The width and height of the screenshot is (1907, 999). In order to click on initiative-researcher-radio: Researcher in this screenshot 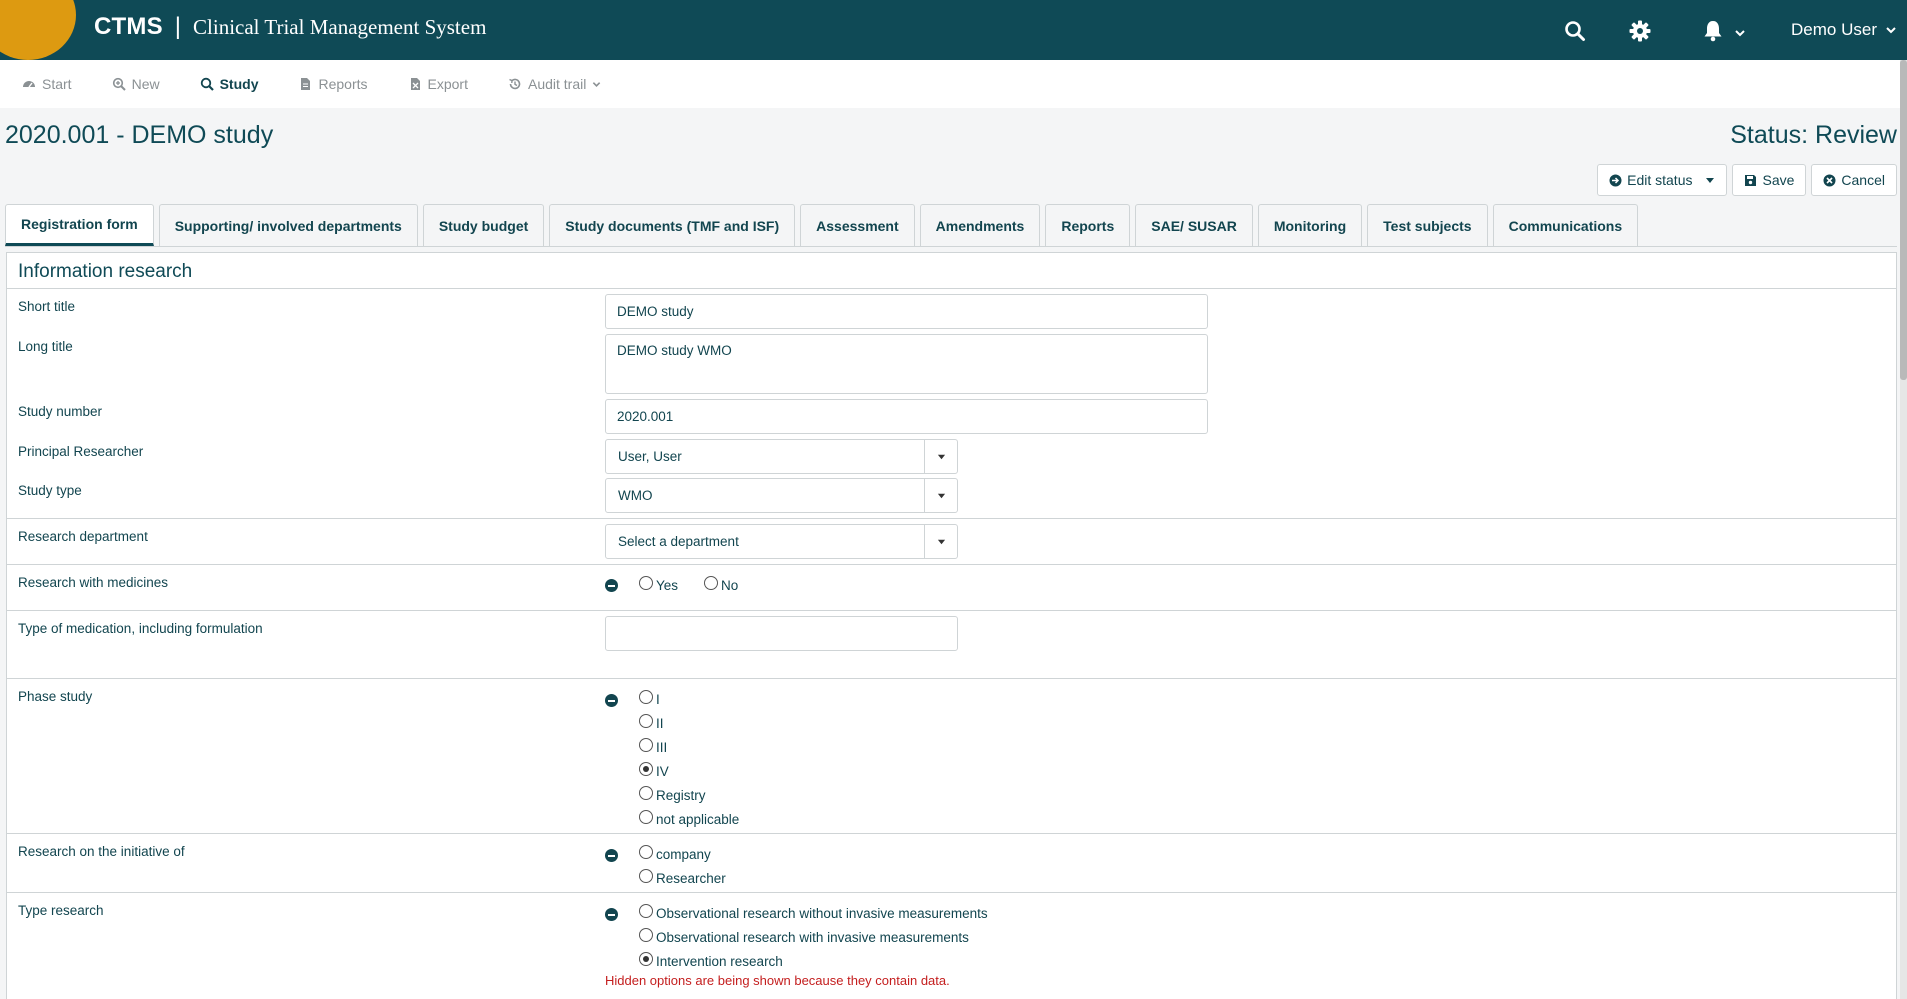, I will do `click(682, 878)`.